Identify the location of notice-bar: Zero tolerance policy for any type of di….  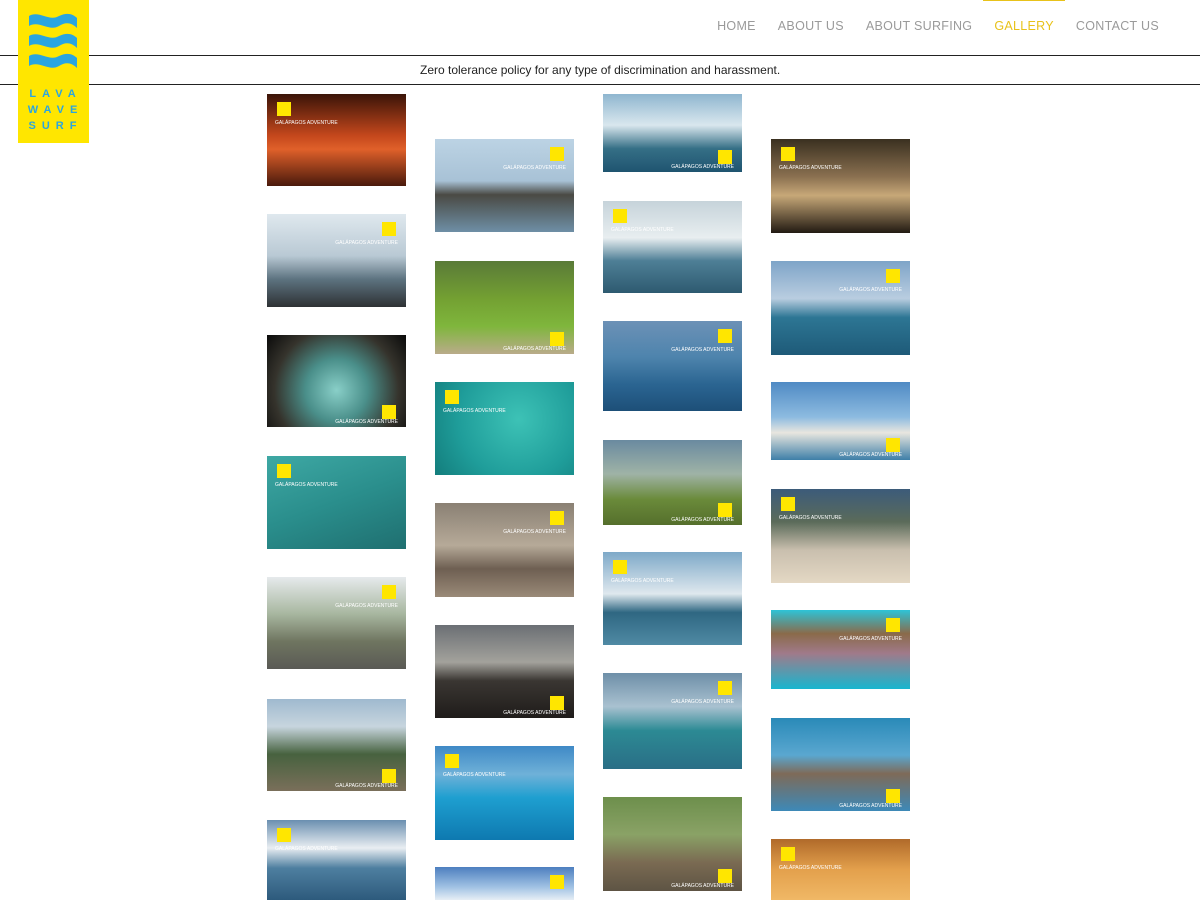
(600, 70).